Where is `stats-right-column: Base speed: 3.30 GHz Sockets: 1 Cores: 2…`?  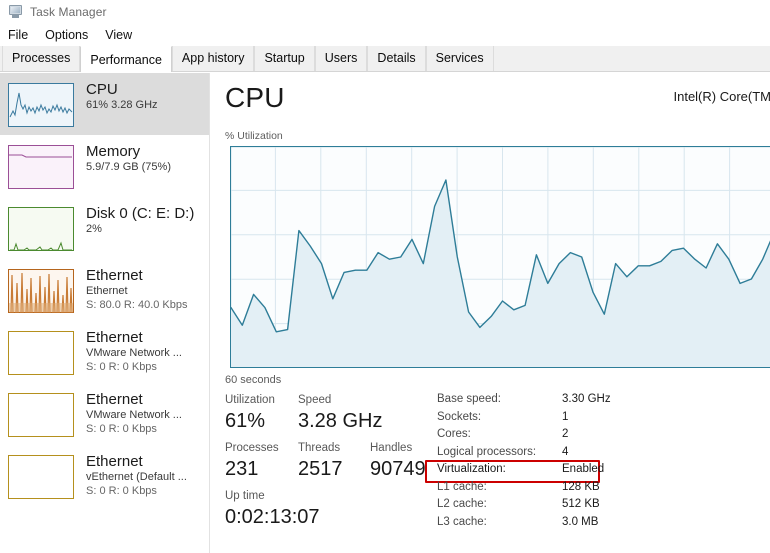
stats-right-column: Base speed: 3.30 GHz Sockets: 1 Cores: 2… is located at coordinates (581, 463).